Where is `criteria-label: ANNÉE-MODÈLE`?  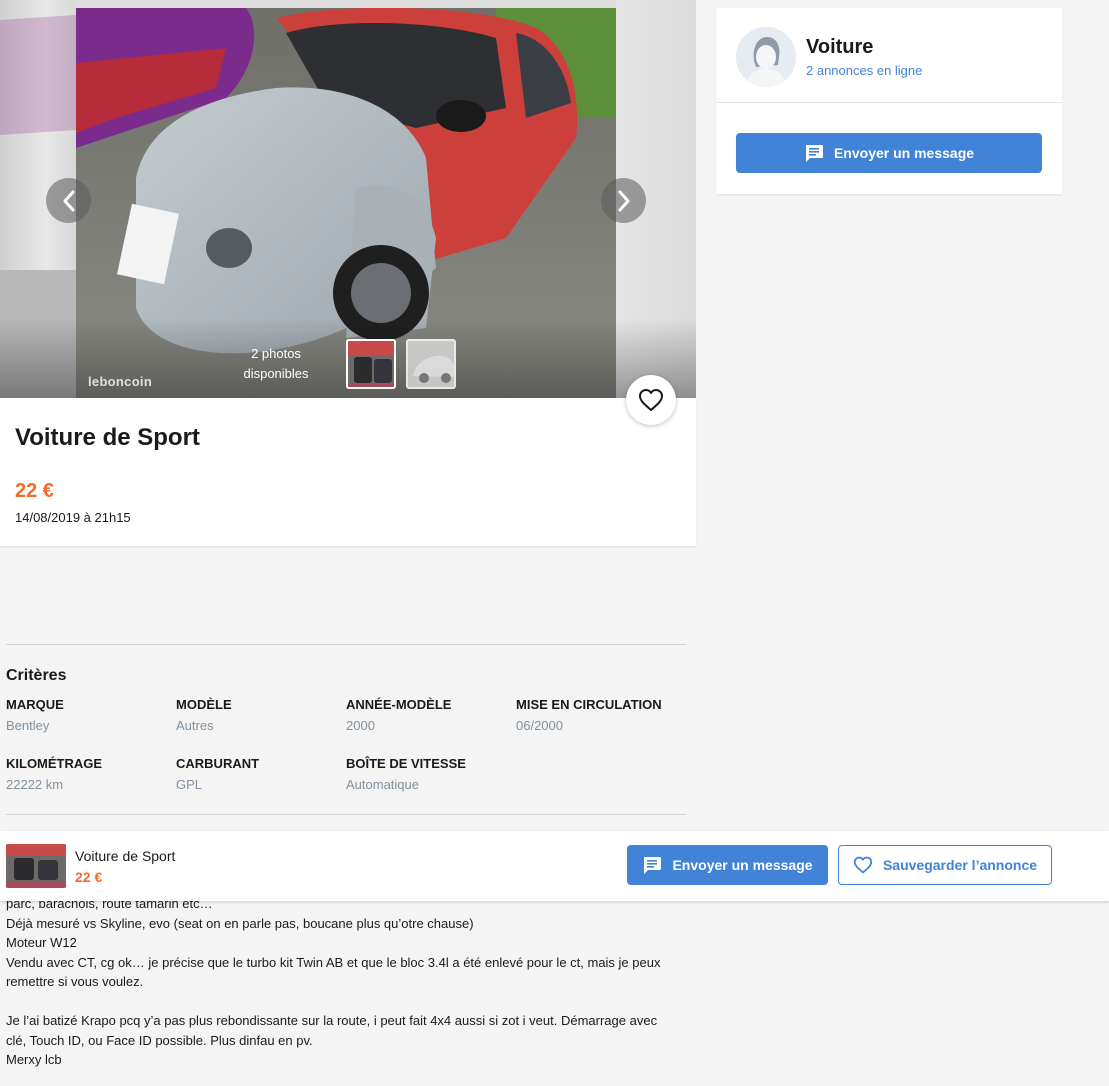
criteria-label: ANNÉE-MODÈLE is located at coordinates (399, 704).